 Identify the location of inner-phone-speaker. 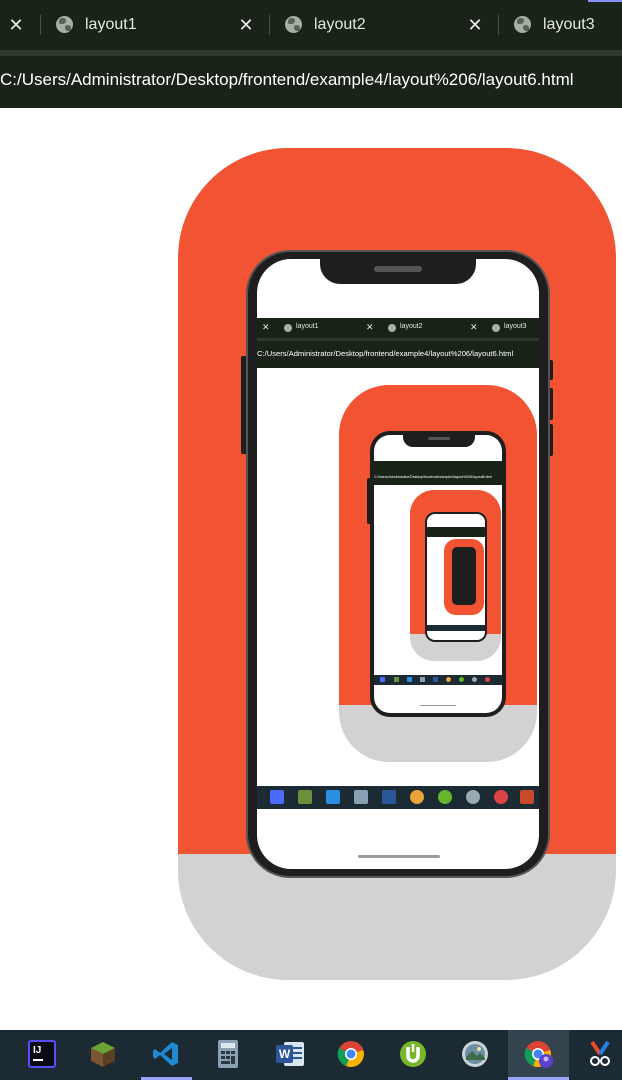
(439, 438).